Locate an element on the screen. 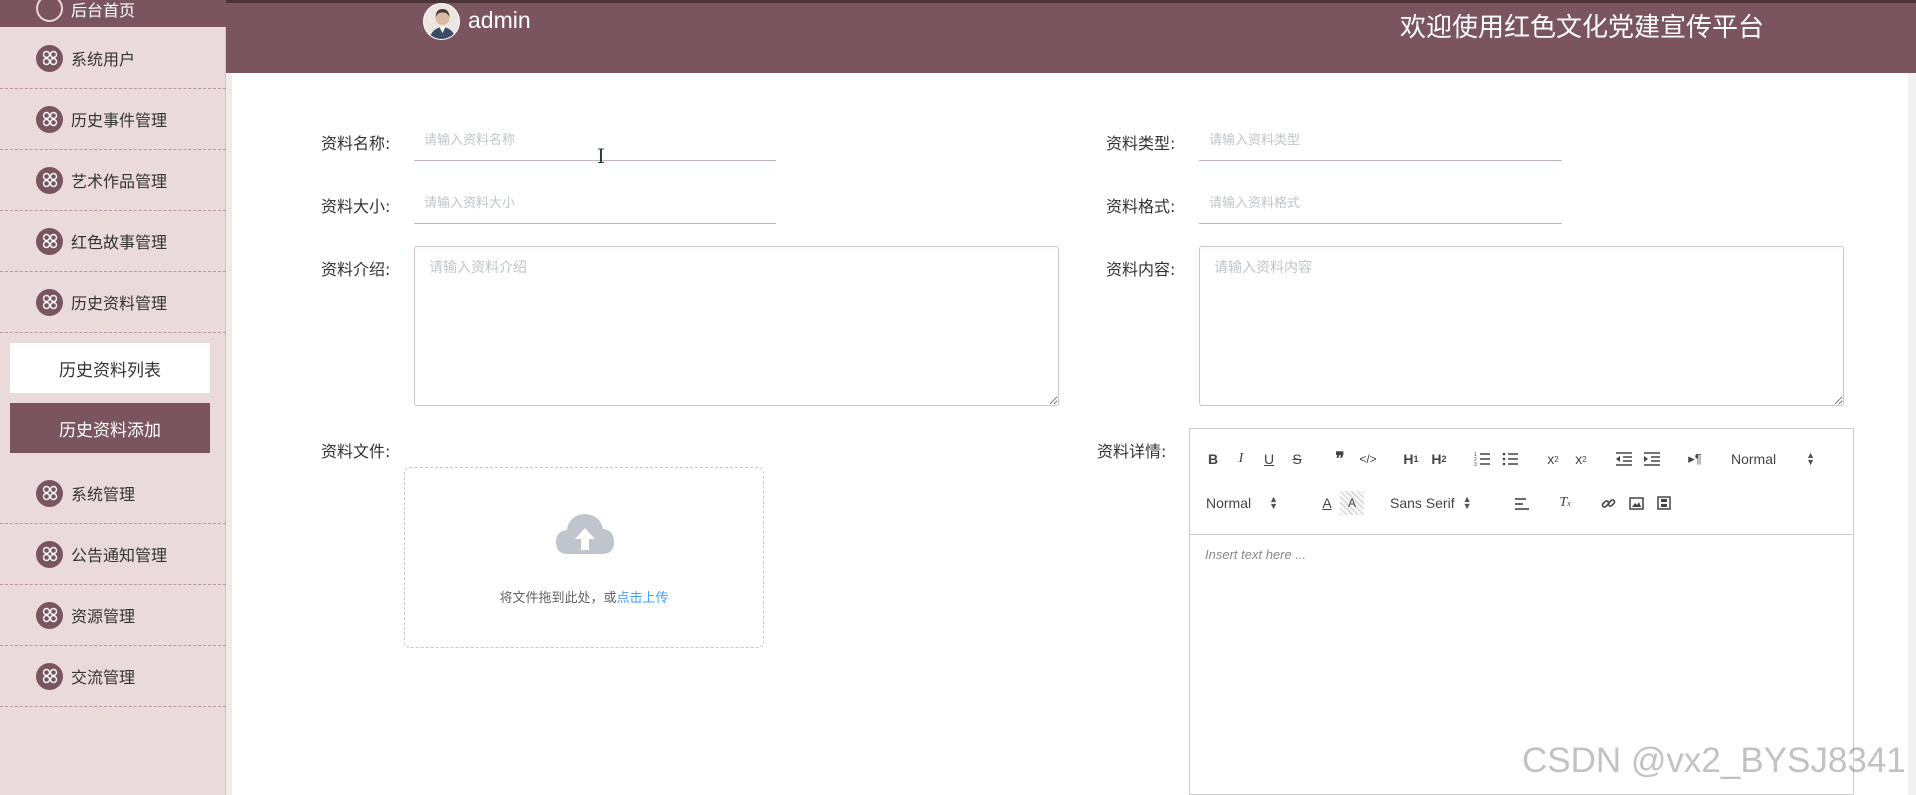 The image size is (1916, 795). watermark: CSDN @vx2_BYSJ8341 is located at coordinates (1714, 760).